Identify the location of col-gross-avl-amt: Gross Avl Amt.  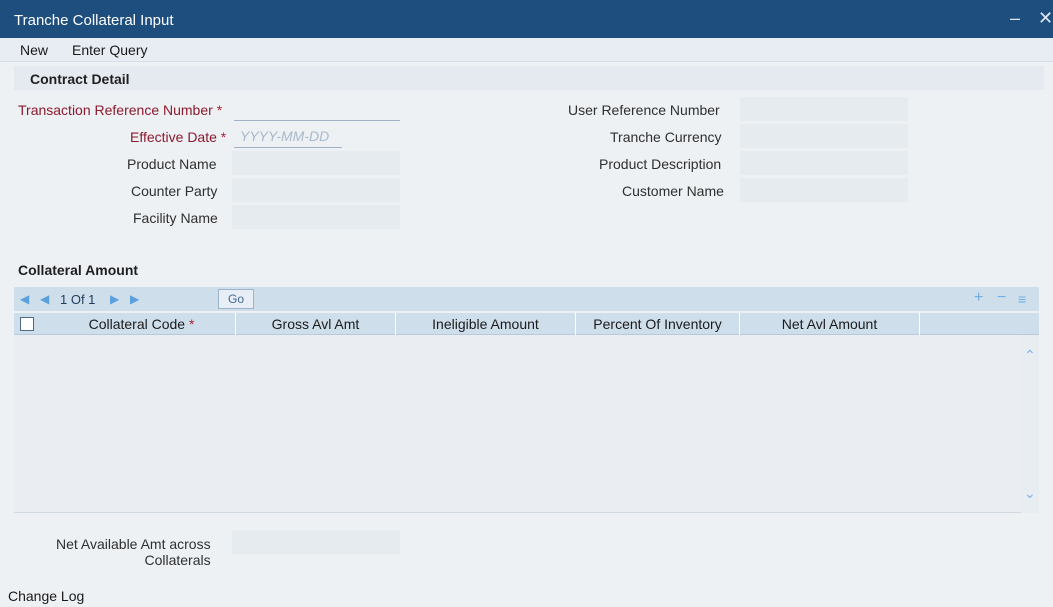
(316, 324).